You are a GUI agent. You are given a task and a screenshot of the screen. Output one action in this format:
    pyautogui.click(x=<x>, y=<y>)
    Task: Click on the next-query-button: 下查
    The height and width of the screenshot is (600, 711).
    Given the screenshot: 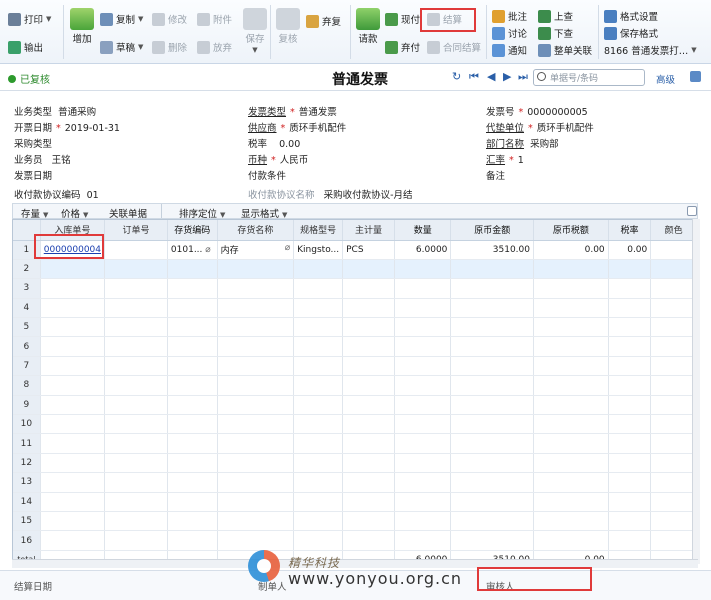 What is the action you would take?
    pyautogui.click(x=555, y=33)
    